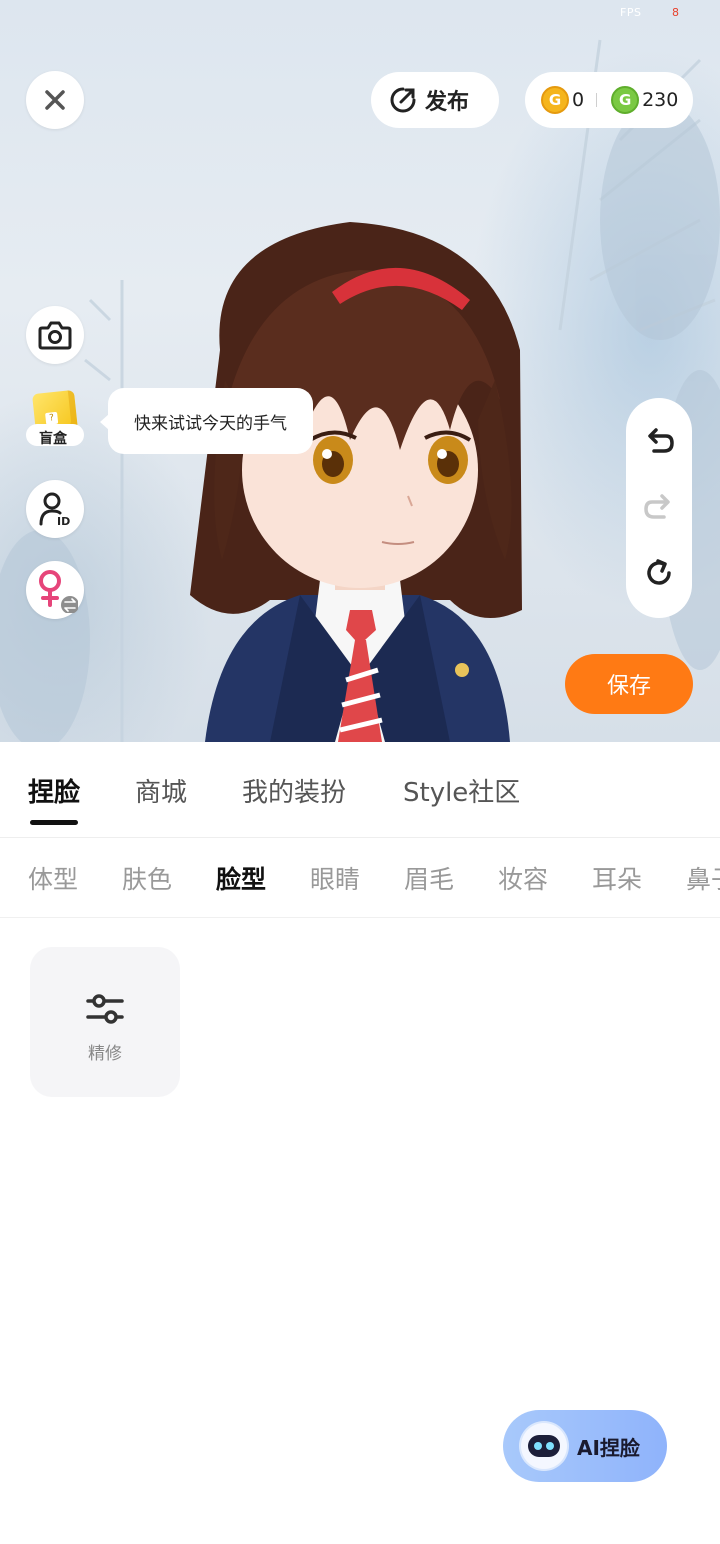 This screenshot has width=720, height=1544. I want to click on active-tab-indicator, so click(54, 822).